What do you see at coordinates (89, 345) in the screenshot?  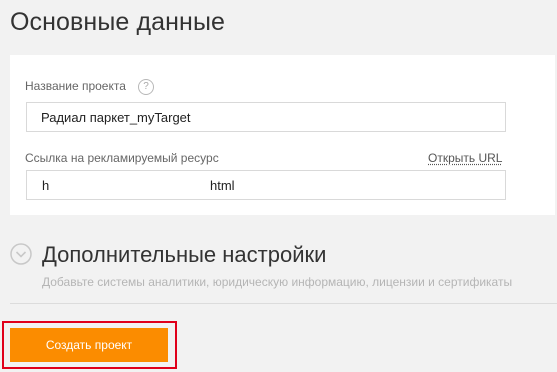 I see `create-project-button: Создать проект` at bounding box center [89, 345].